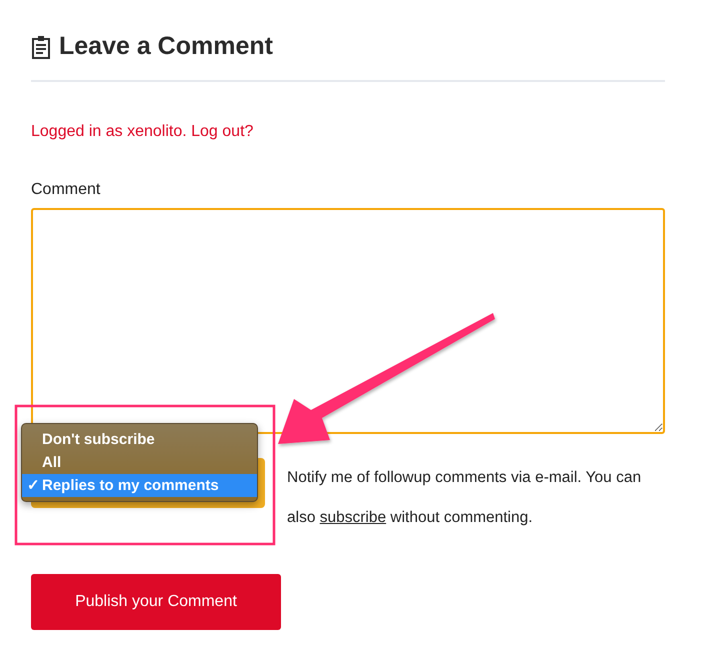  What do you see at coordinates (166, 46) in the screenshot?
I see `section-heading: Leave a Comment` at bounding box center [166, 46].